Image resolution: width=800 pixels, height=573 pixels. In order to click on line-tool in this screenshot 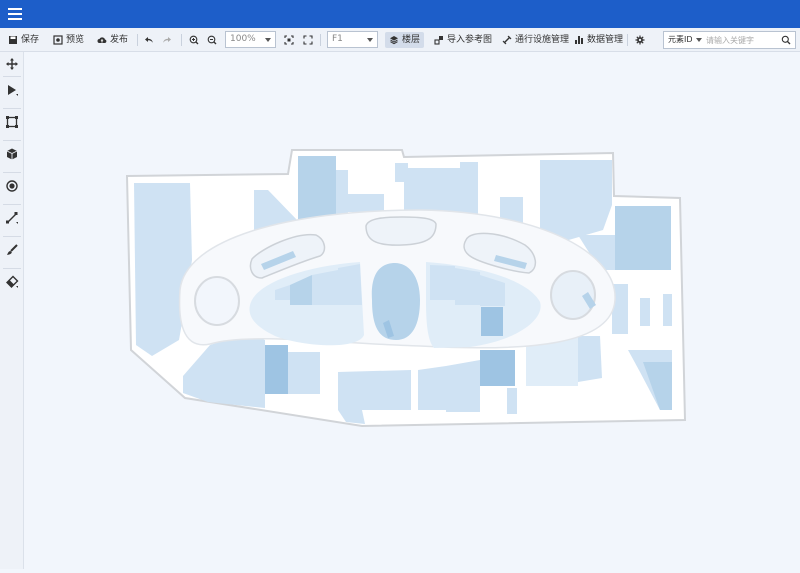, I will do `click(12, 217)`.